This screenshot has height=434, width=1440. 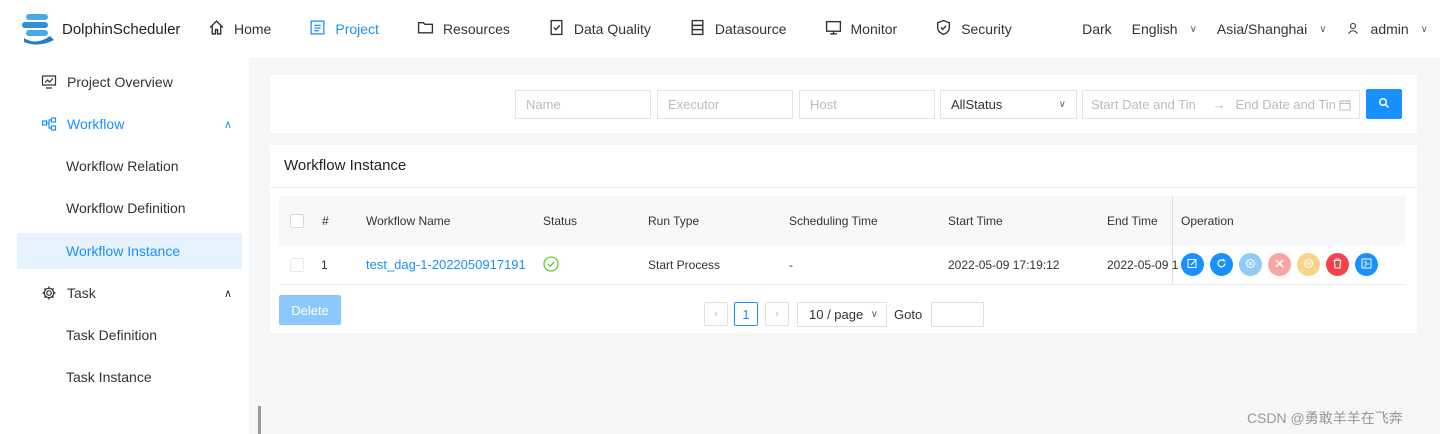 I want to click on start-date-input: Start Date and Tin, so click(x=1146, y=104).